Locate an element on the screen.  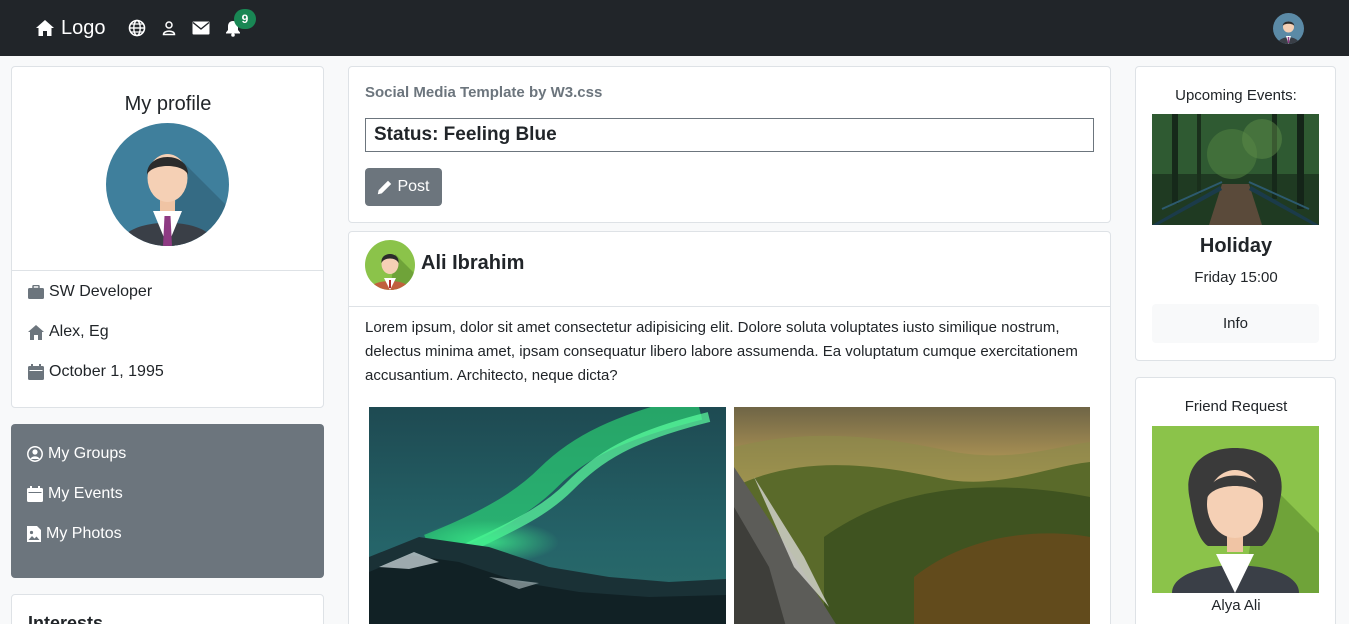
status-input is located at coordinates (729, 135).